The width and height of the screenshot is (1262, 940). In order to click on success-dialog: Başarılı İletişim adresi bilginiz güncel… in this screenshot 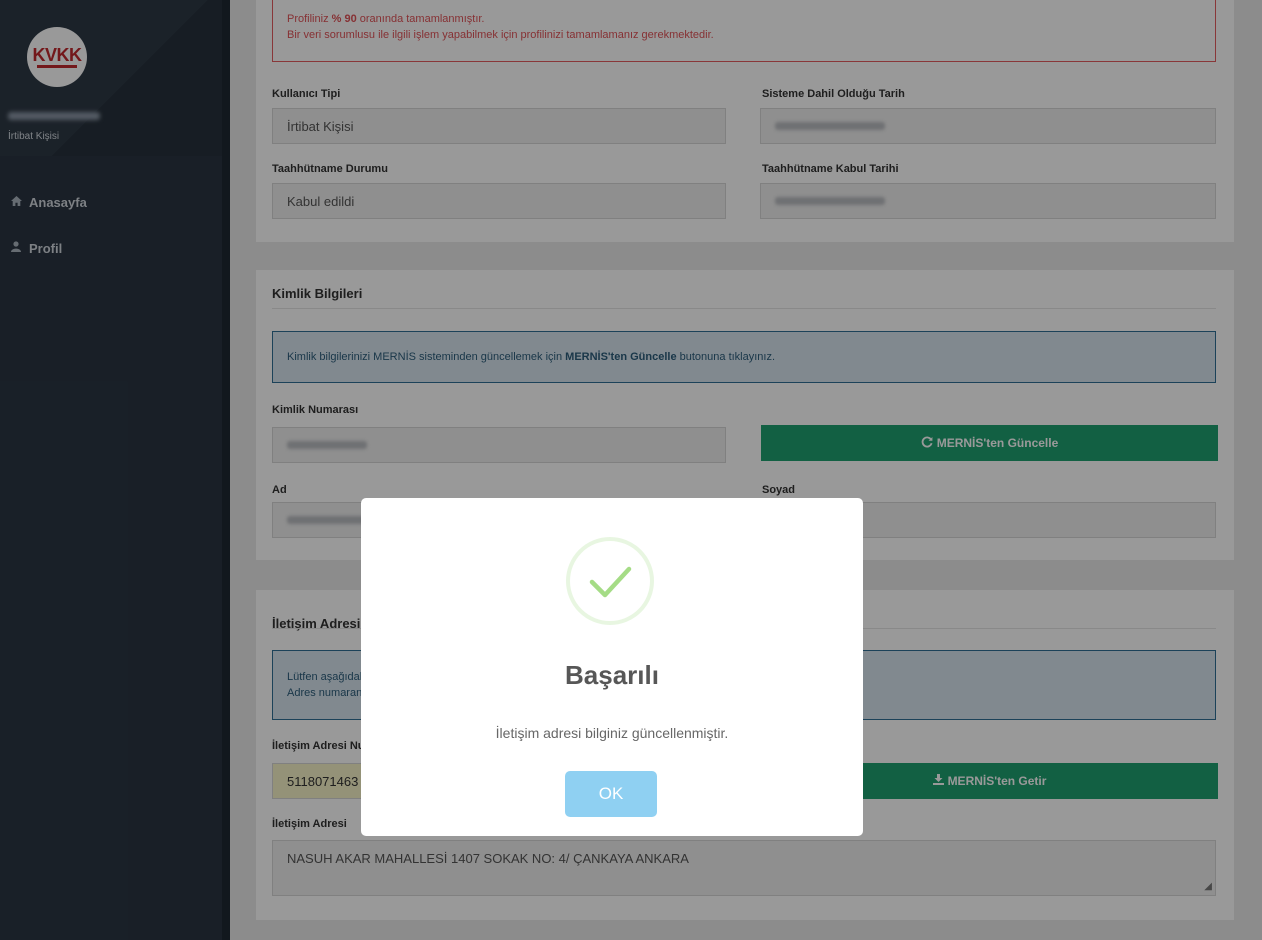, I will do `click(612, 667)`.